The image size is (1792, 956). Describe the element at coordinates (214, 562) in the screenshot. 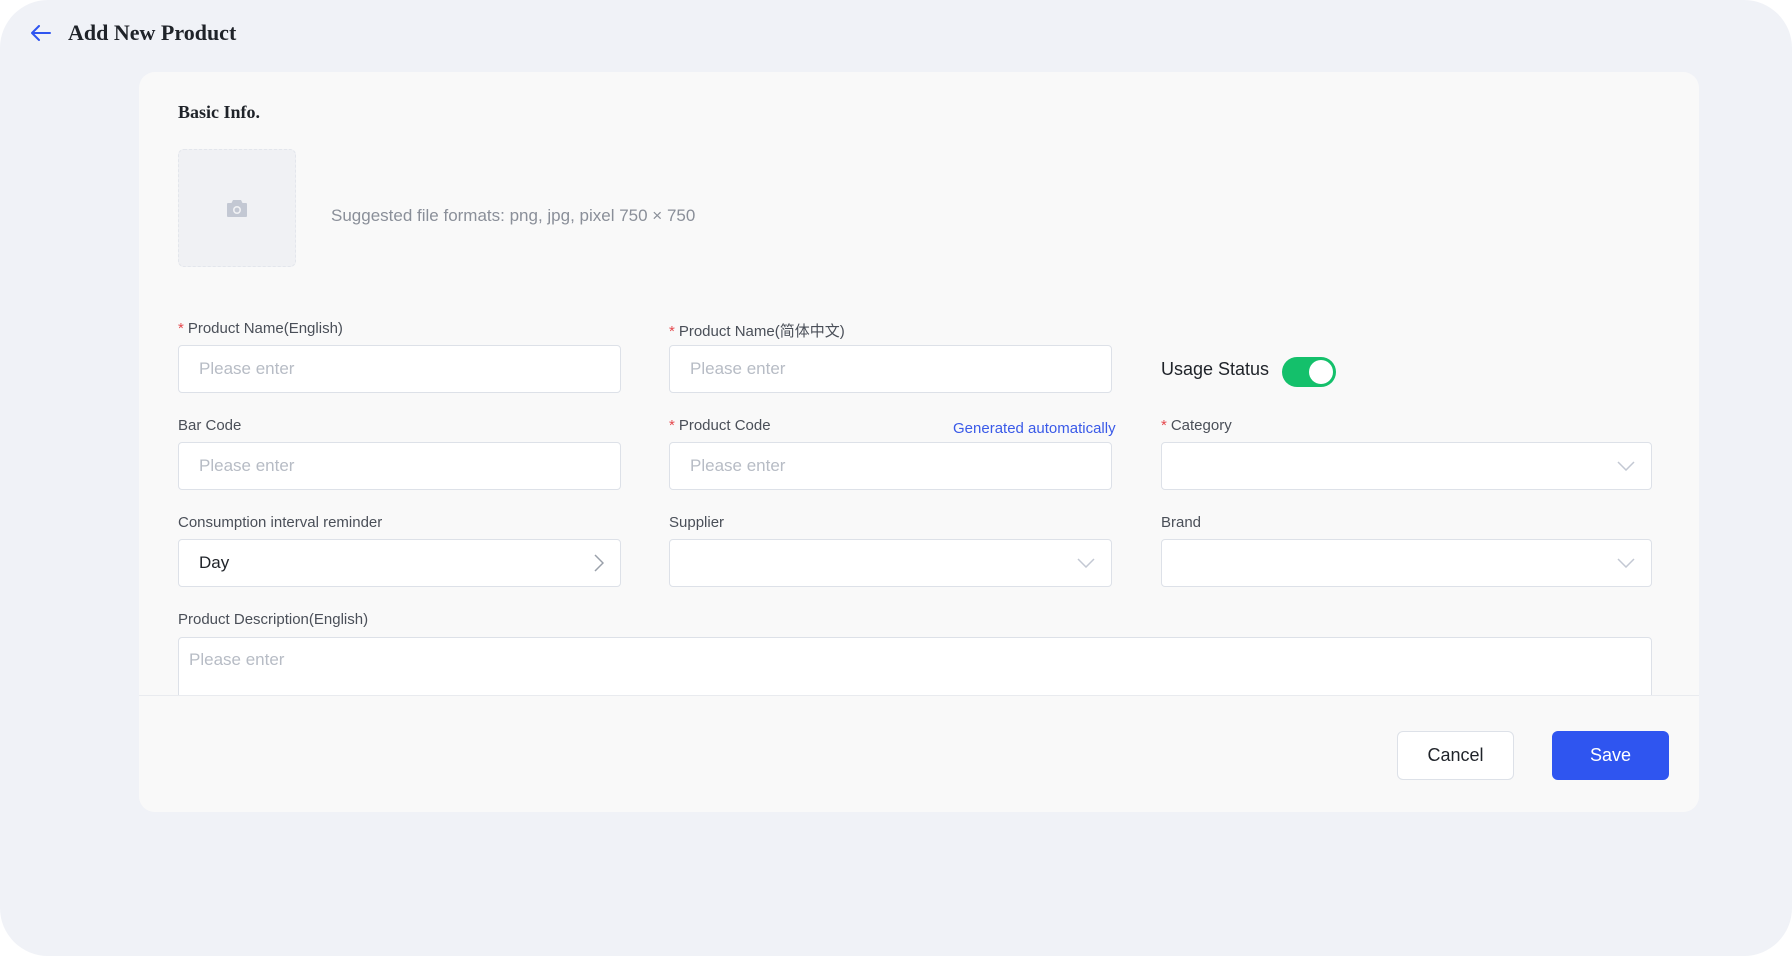

I see `consumption-interval-value: Day` at that location.